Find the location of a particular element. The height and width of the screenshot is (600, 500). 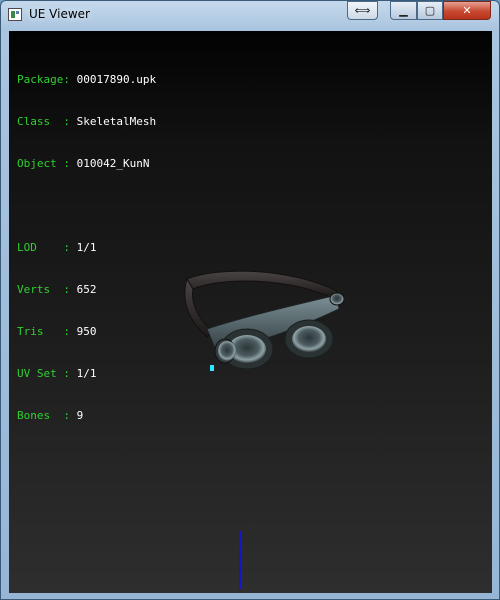

info-row-verts: Verts : 652 is located at coordinates (86, 290).